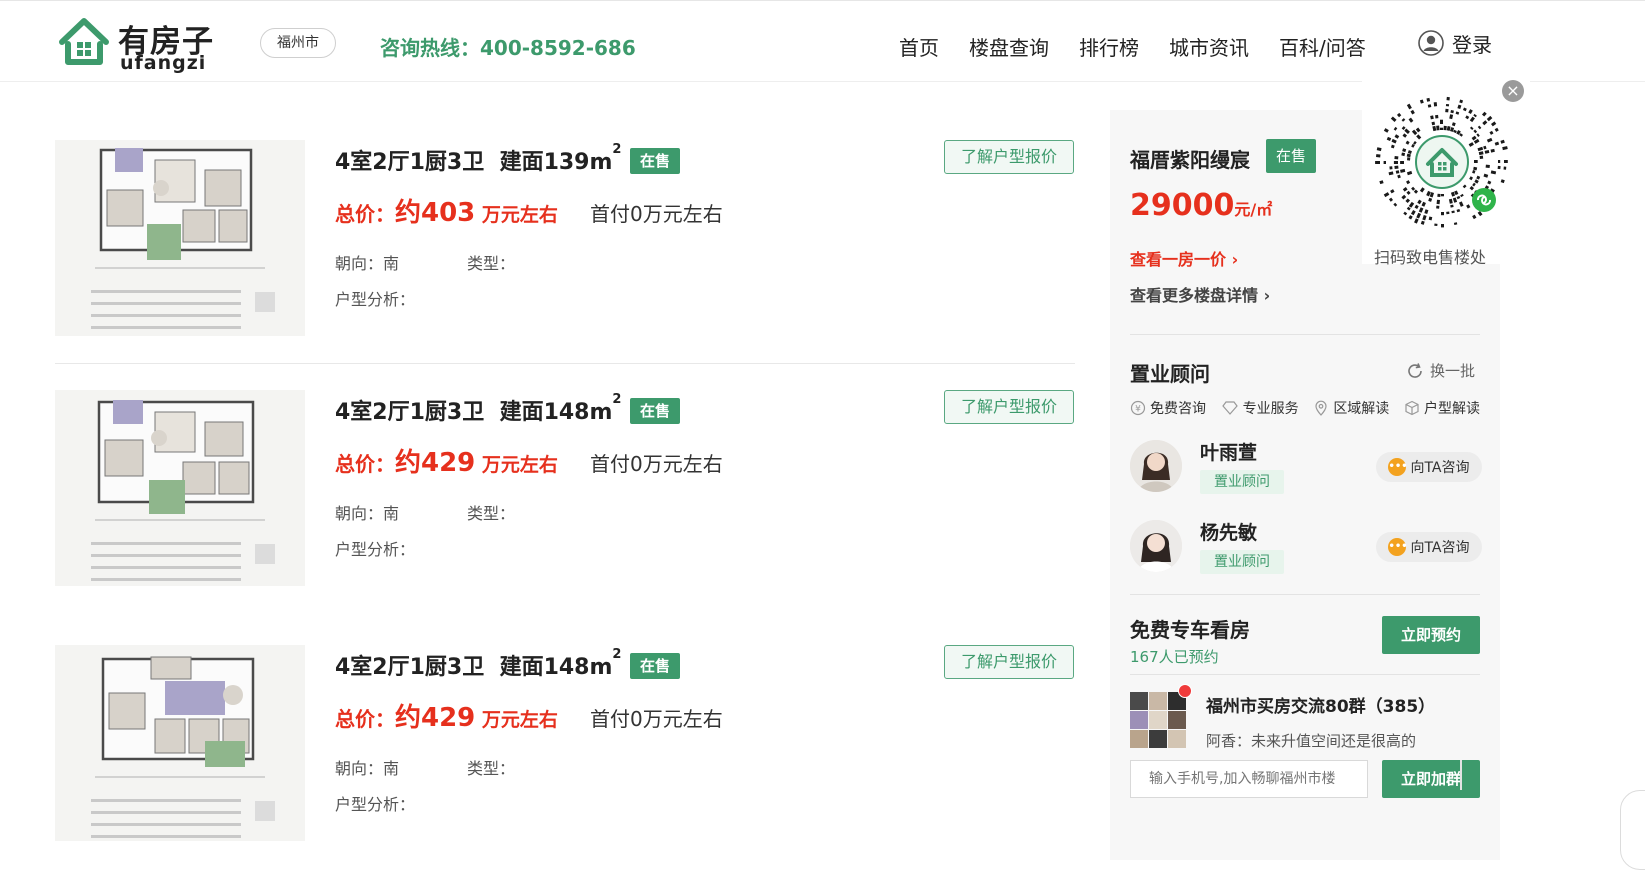 The height and width of the screenshot is (870, 1645). Describe the element at coordinates (1194, 295) in the screenshot. I see `more-details-label: 查看更多楼盘详情` at that location.